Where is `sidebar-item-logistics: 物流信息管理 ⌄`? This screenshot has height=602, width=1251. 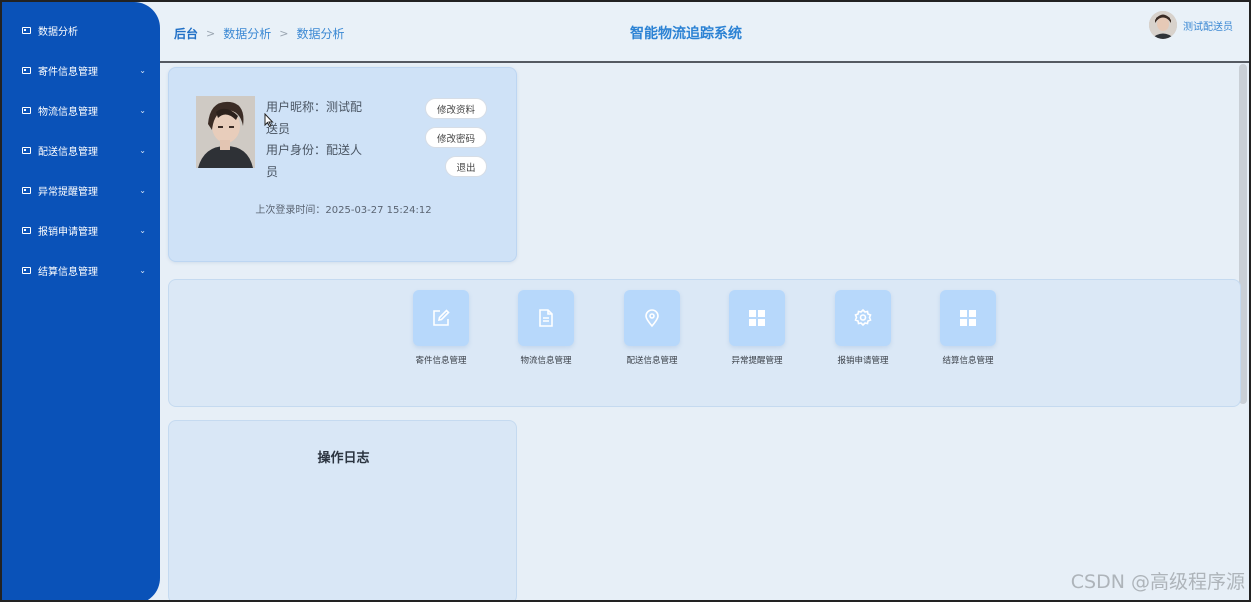
sidebar-item-logistics: 物流信息管理 ⌄ is located at coordinates (81, 110).